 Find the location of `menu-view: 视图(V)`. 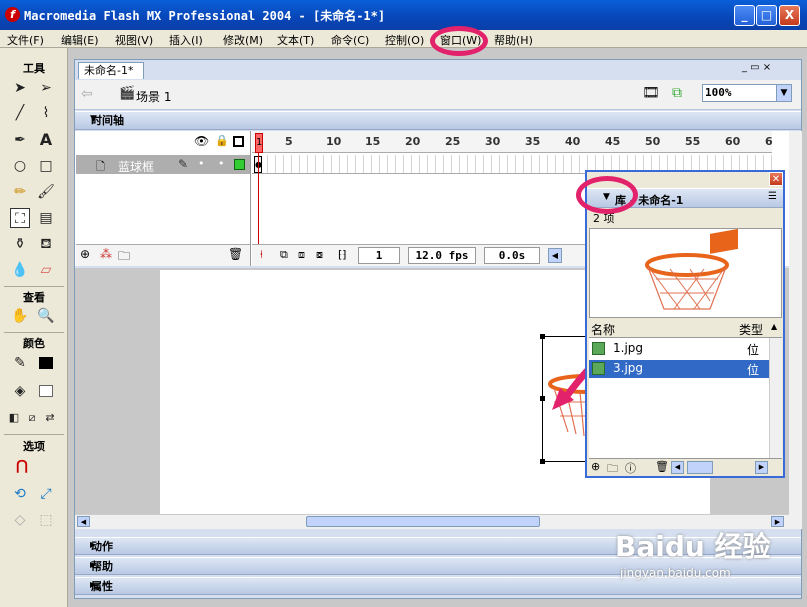

menu-view: 视图(V) is located at coordinates (134, 40).